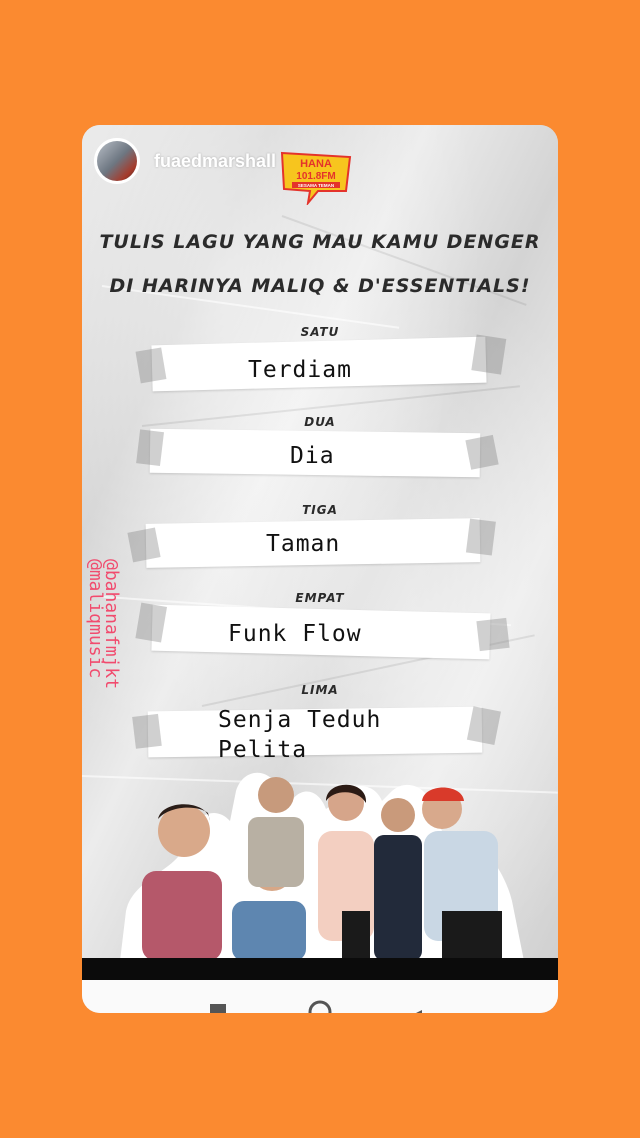 The image size is (640, 1138). Describe the element at coordinates (295, 634) in the screenshot. I see `answer-text-4: Funk Flow` at that location.